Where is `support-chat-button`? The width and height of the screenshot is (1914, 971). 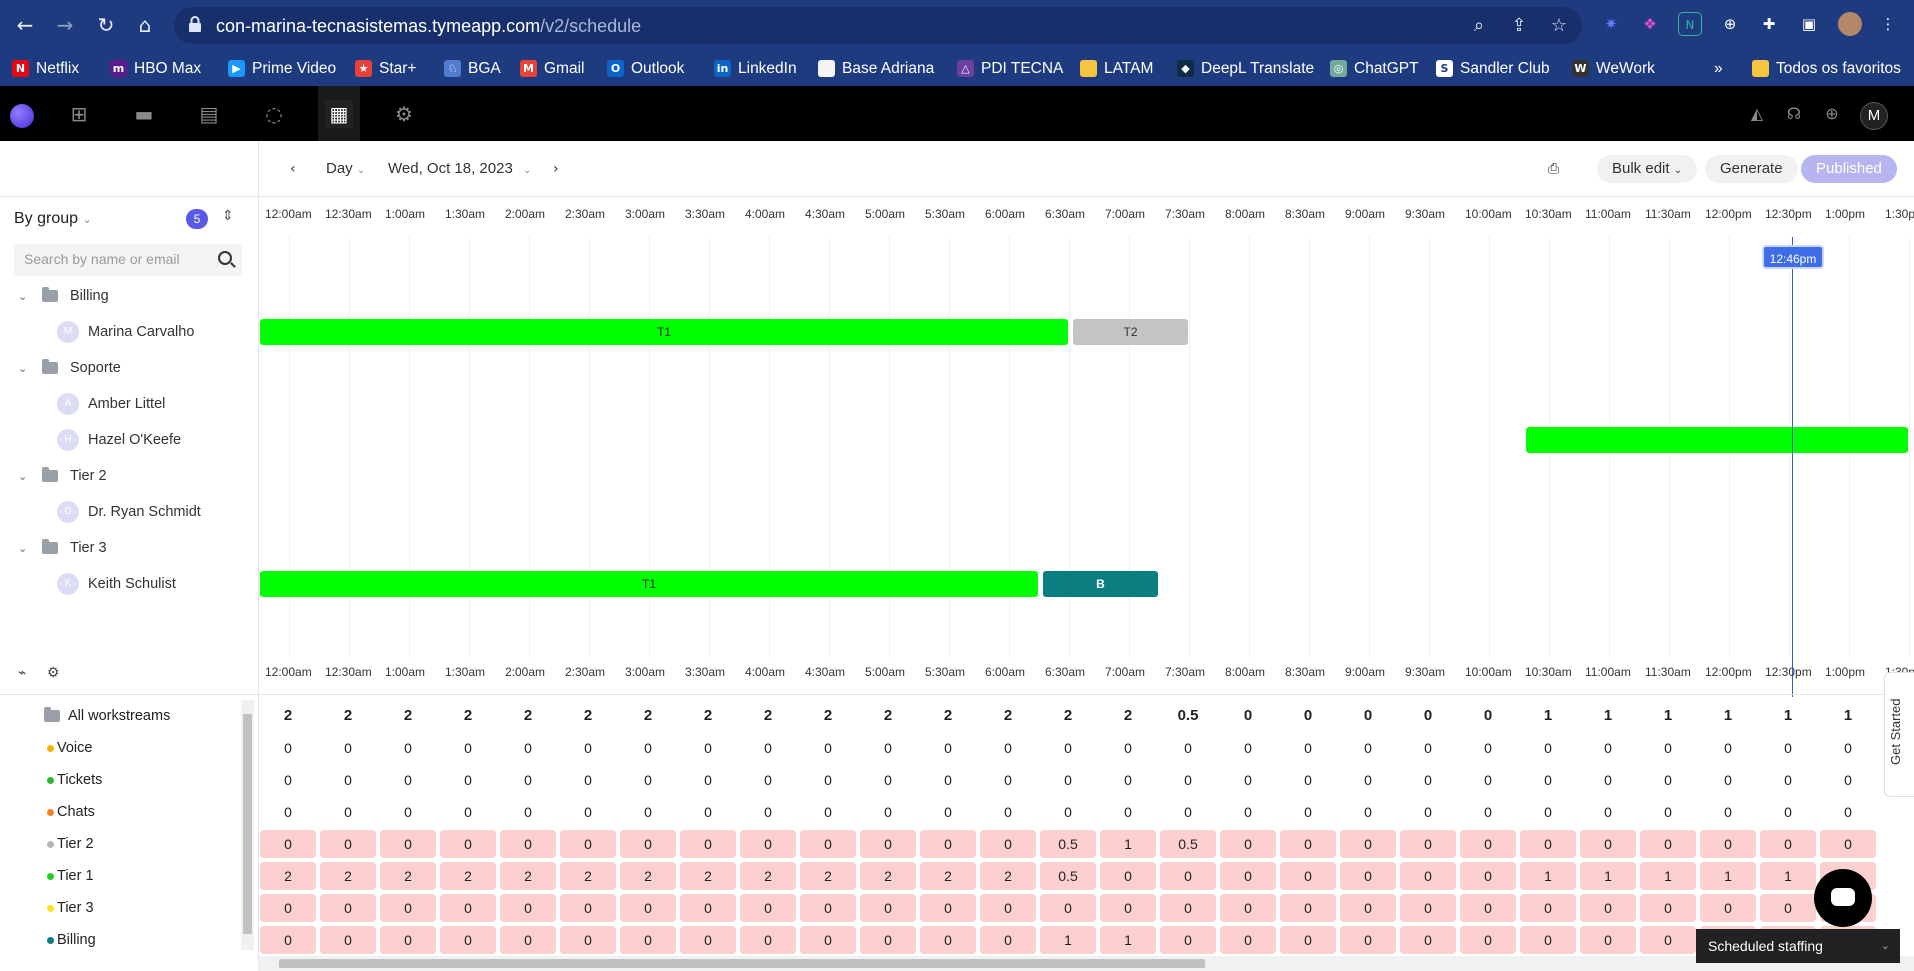 support-chat-button is located at coordinates (1843, 898).